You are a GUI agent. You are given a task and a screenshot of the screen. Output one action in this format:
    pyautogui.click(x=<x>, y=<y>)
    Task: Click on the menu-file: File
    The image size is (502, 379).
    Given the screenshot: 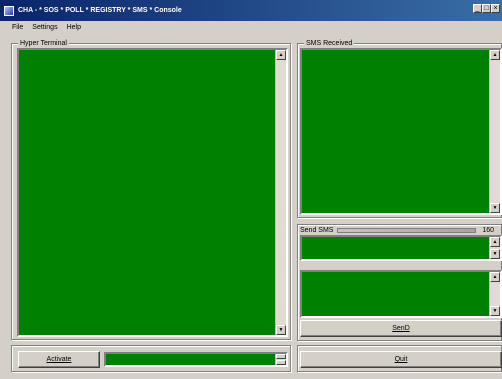 What is the action you would take?
    pyautogui.click(x=17, y=27)
    